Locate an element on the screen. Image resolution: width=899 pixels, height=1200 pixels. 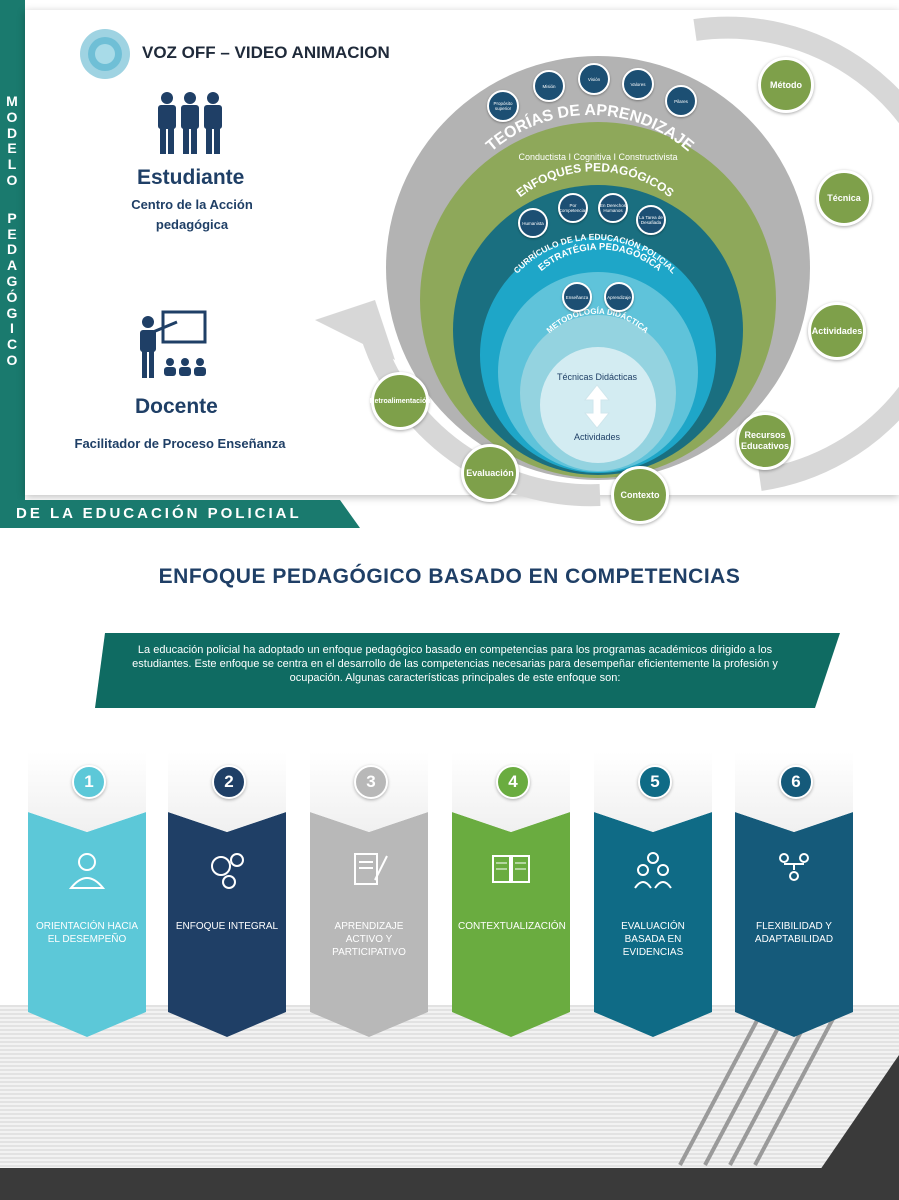
competency-card: 2 ENFOQUE INTEGRAL is located at coordinates (227, 897).